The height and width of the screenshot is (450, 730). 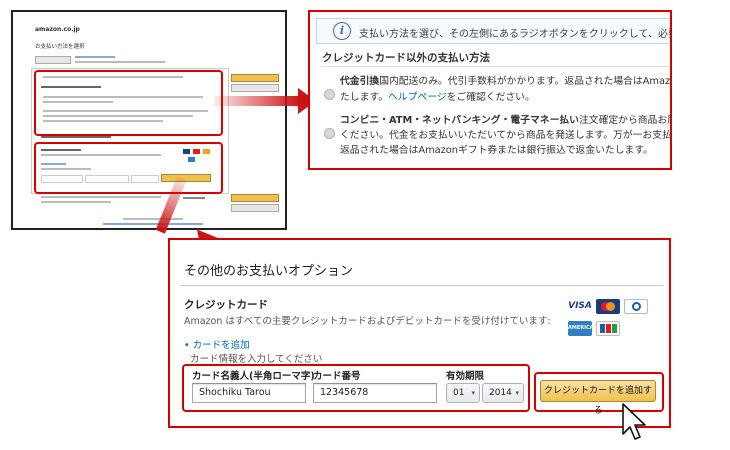 I want to click on add-card-link: • カードを追加, so click(x=217, y=344).